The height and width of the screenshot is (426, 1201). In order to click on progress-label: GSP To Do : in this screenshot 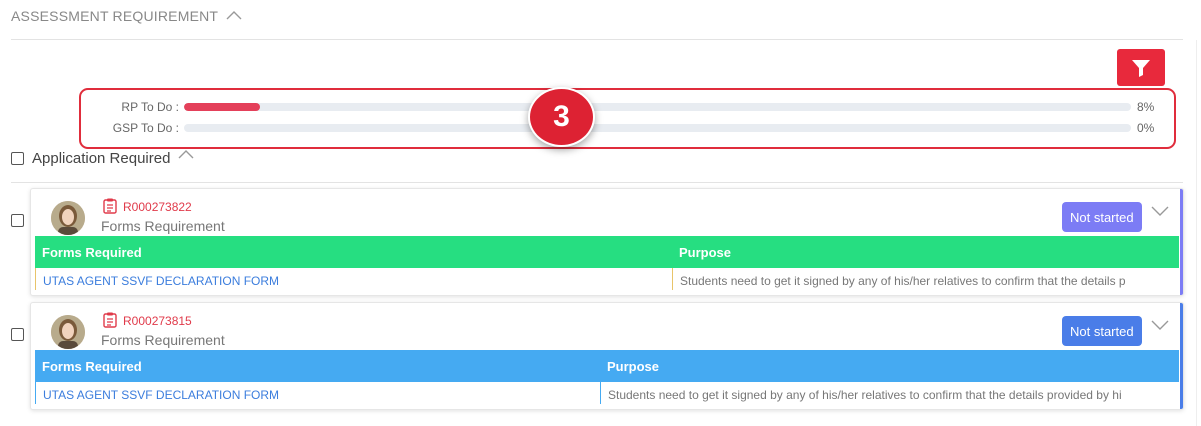, I will do `click(145, 128)`.